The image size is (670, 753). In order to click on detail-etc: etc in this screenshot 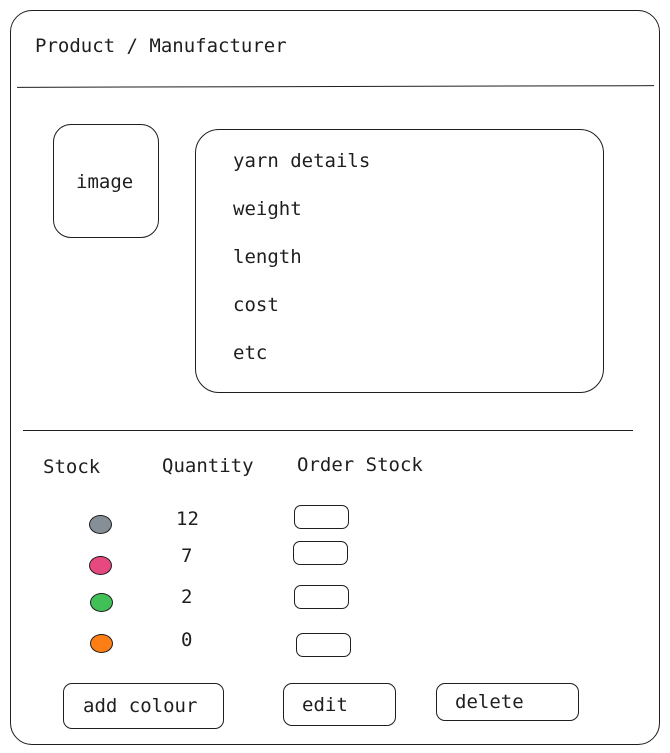, I will do `click(250, 353)`.